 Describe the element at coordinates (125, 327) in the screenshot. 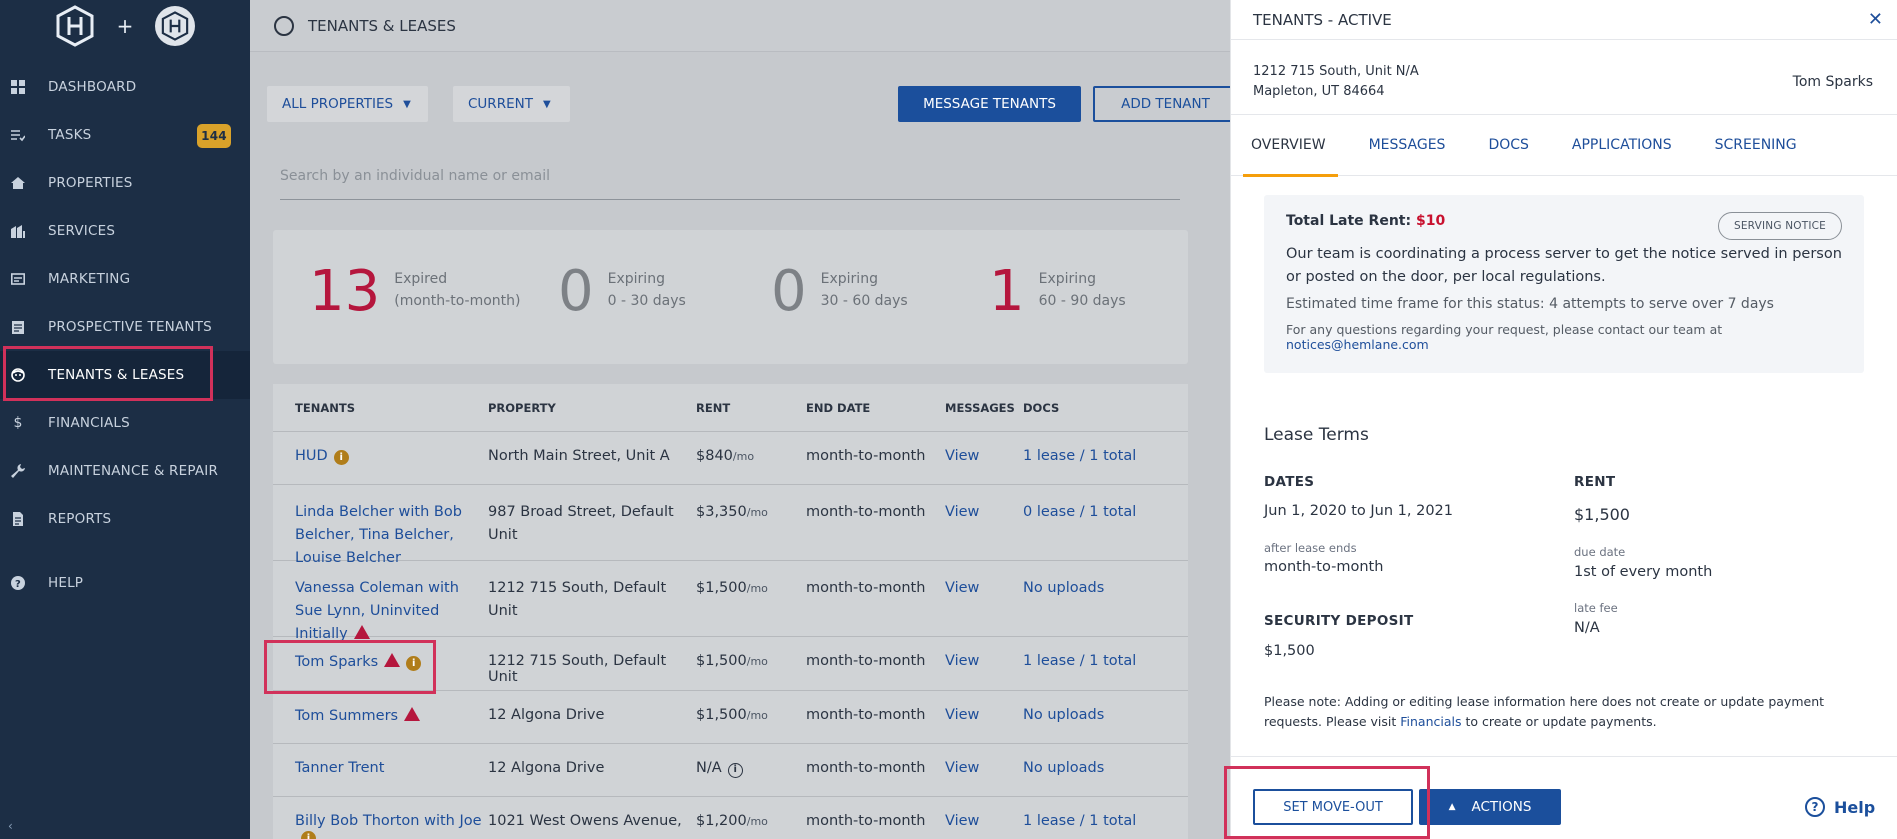

I see `sidebar-item-prospective-tenants: PROSPECTIVE TENANTS` at that location.